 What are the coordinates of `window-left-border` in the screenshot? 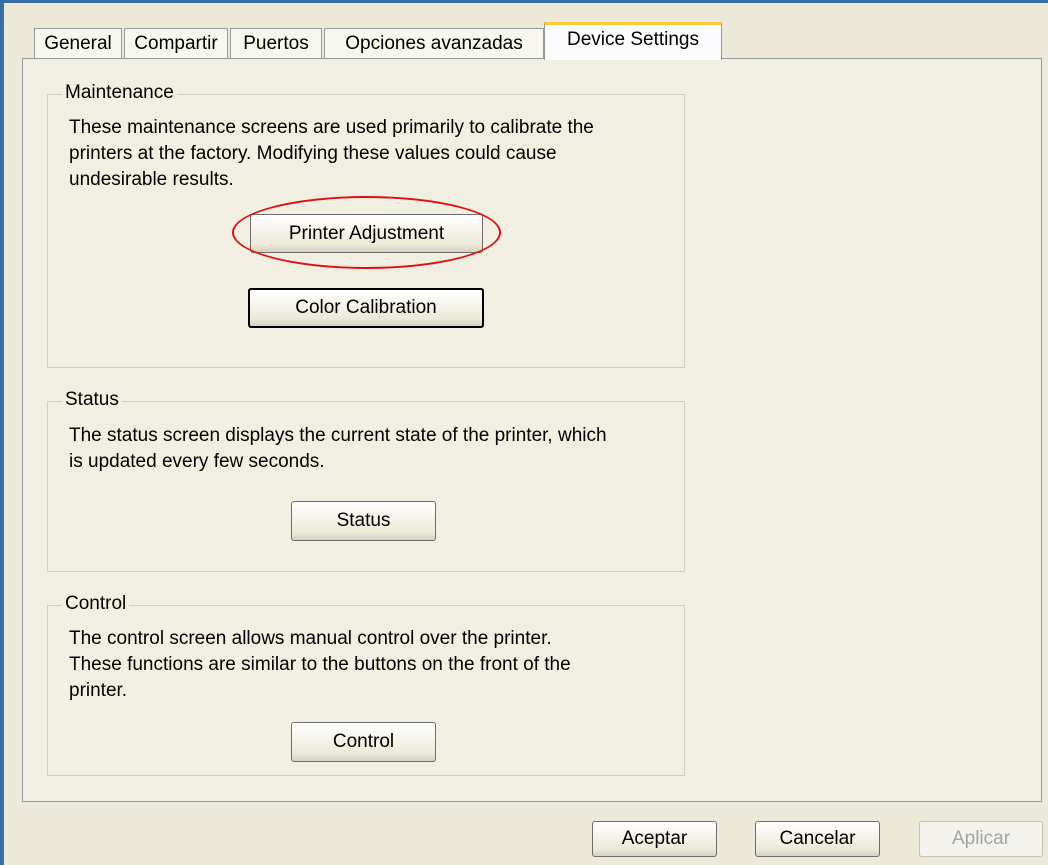 It's located at (2, 432).